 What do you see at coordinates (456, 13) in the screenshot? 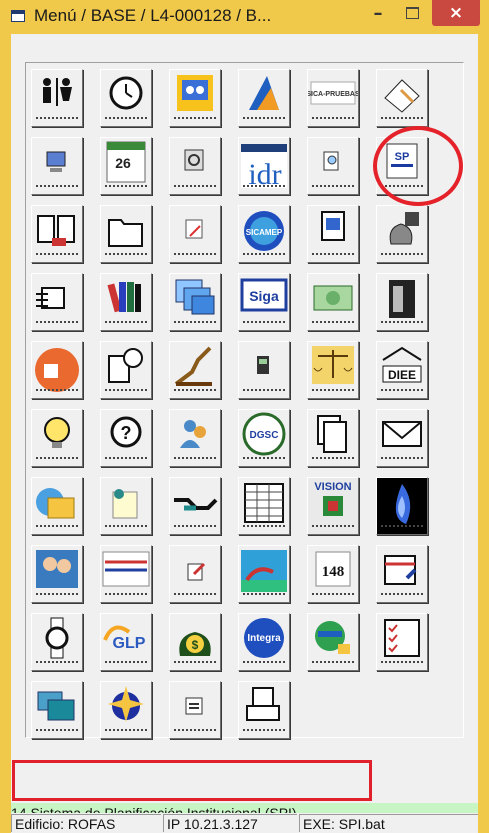
I see `close-button: ×` at bounding box center [456, 13].